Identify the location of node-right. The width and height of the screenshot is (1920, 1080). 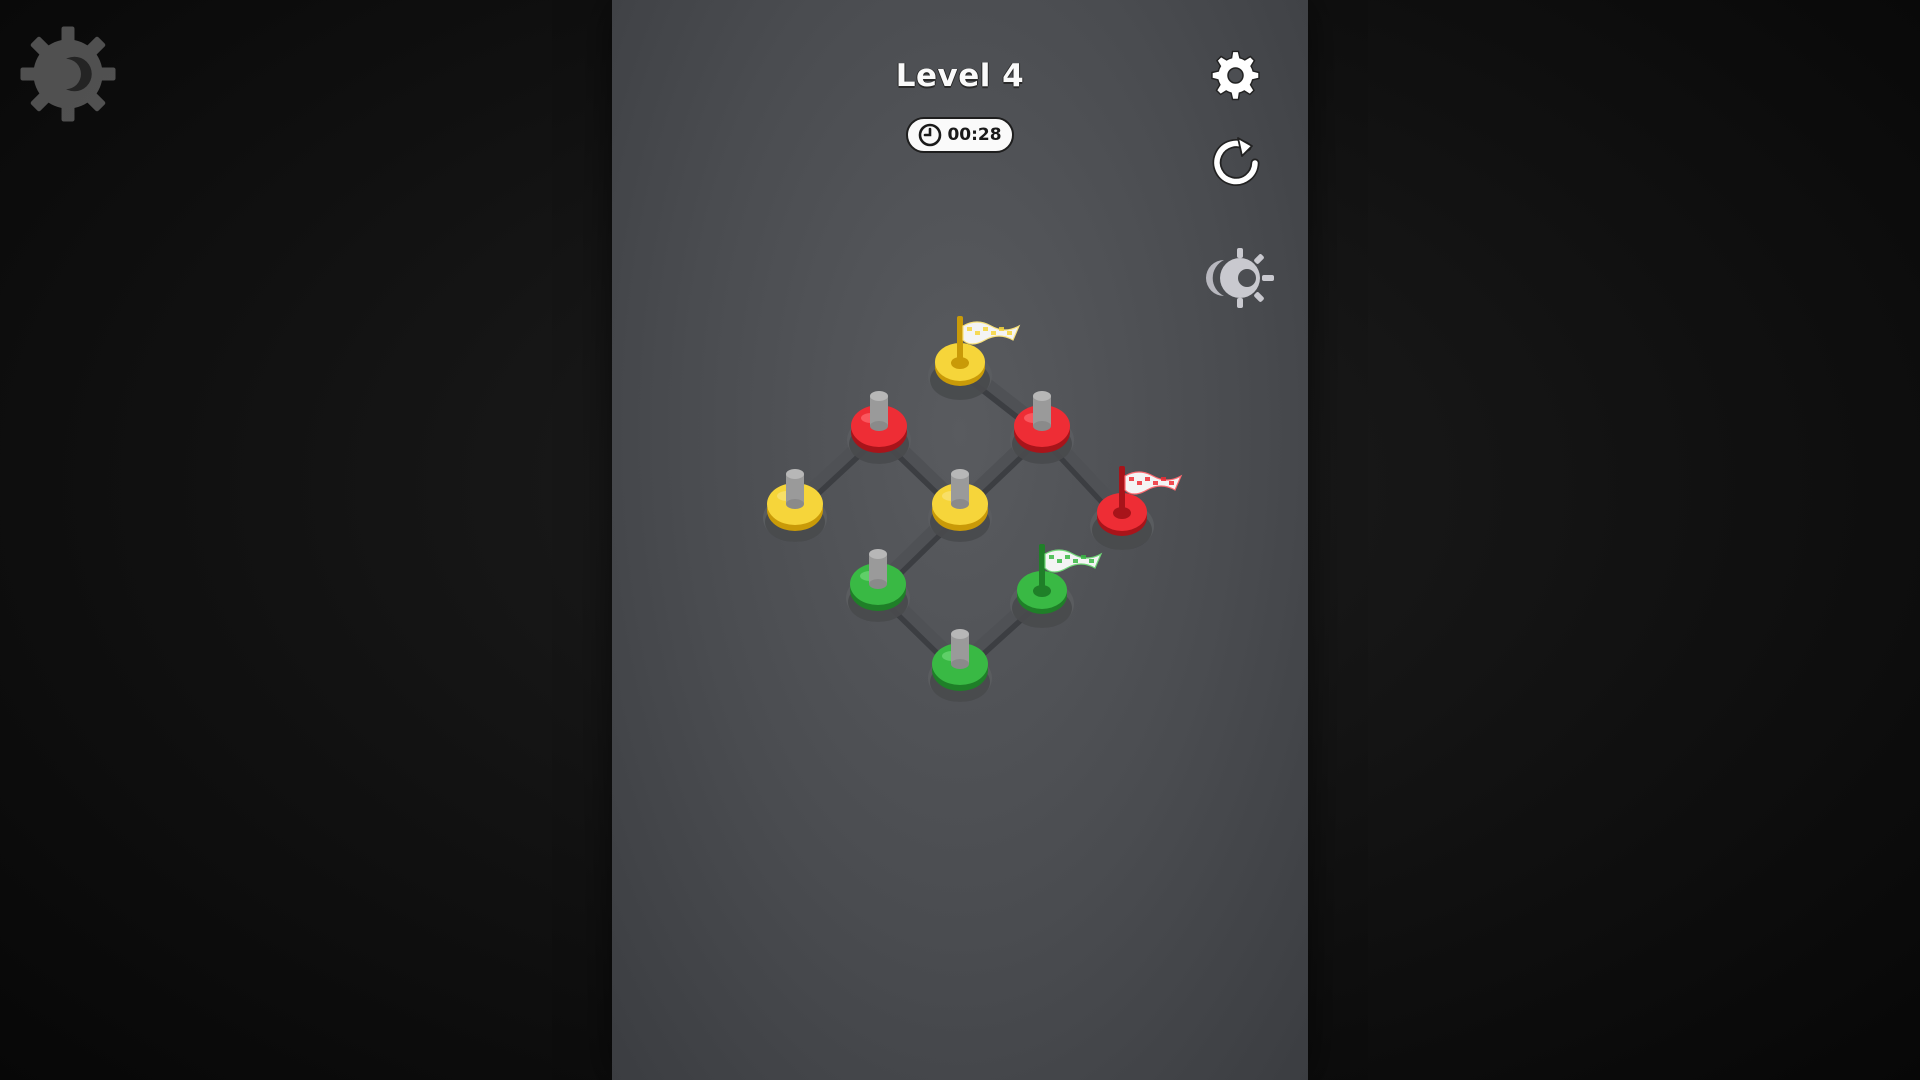
(1136, 508).